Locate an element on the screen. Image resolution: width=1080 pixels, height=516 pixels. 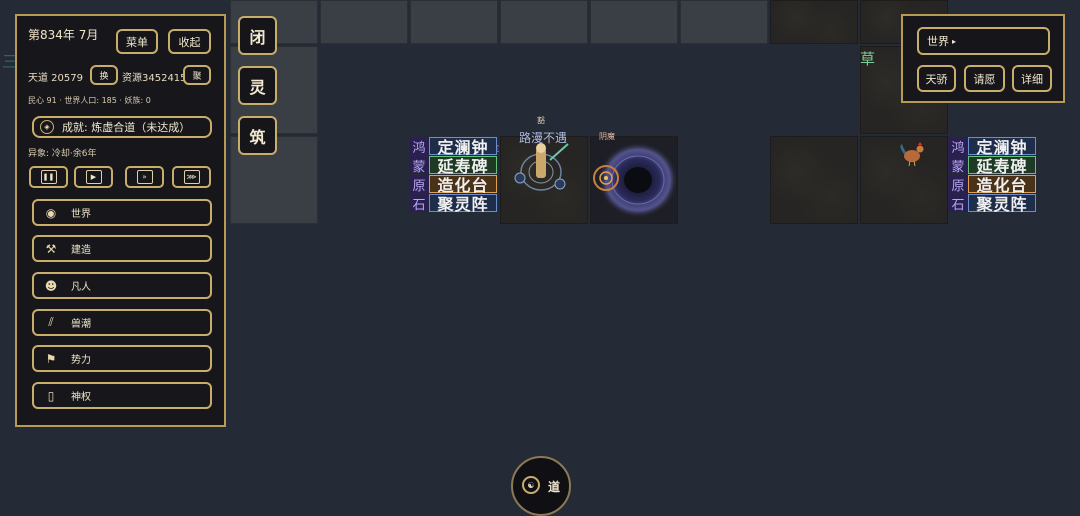
building-list-left: 鸿 定澜钟 蒙 延寿碑 原 造化台 石 聚灵阵 is located at coordinates (453, 175).